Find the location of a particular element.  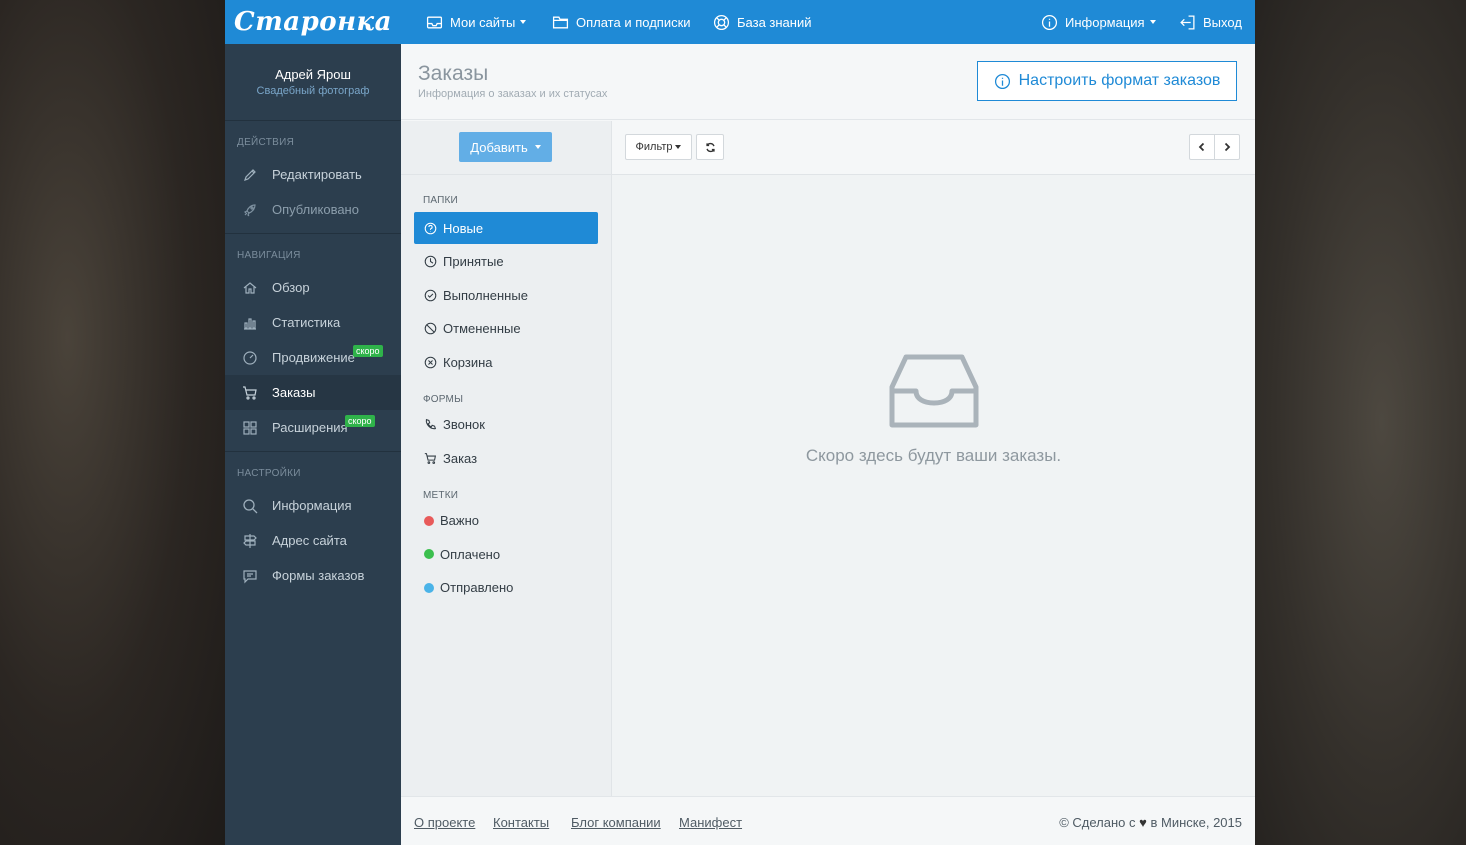

folder-new: Новые is located at coordinates (506, 228).